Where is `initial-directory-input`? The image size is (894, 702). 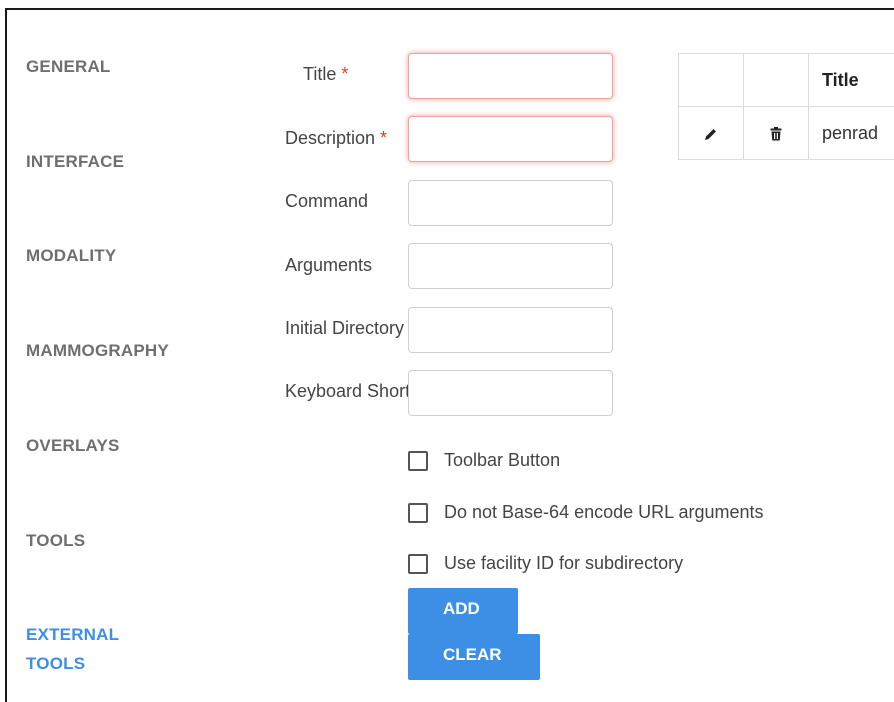 initial-directory-input is located at coordinates (510, 330).